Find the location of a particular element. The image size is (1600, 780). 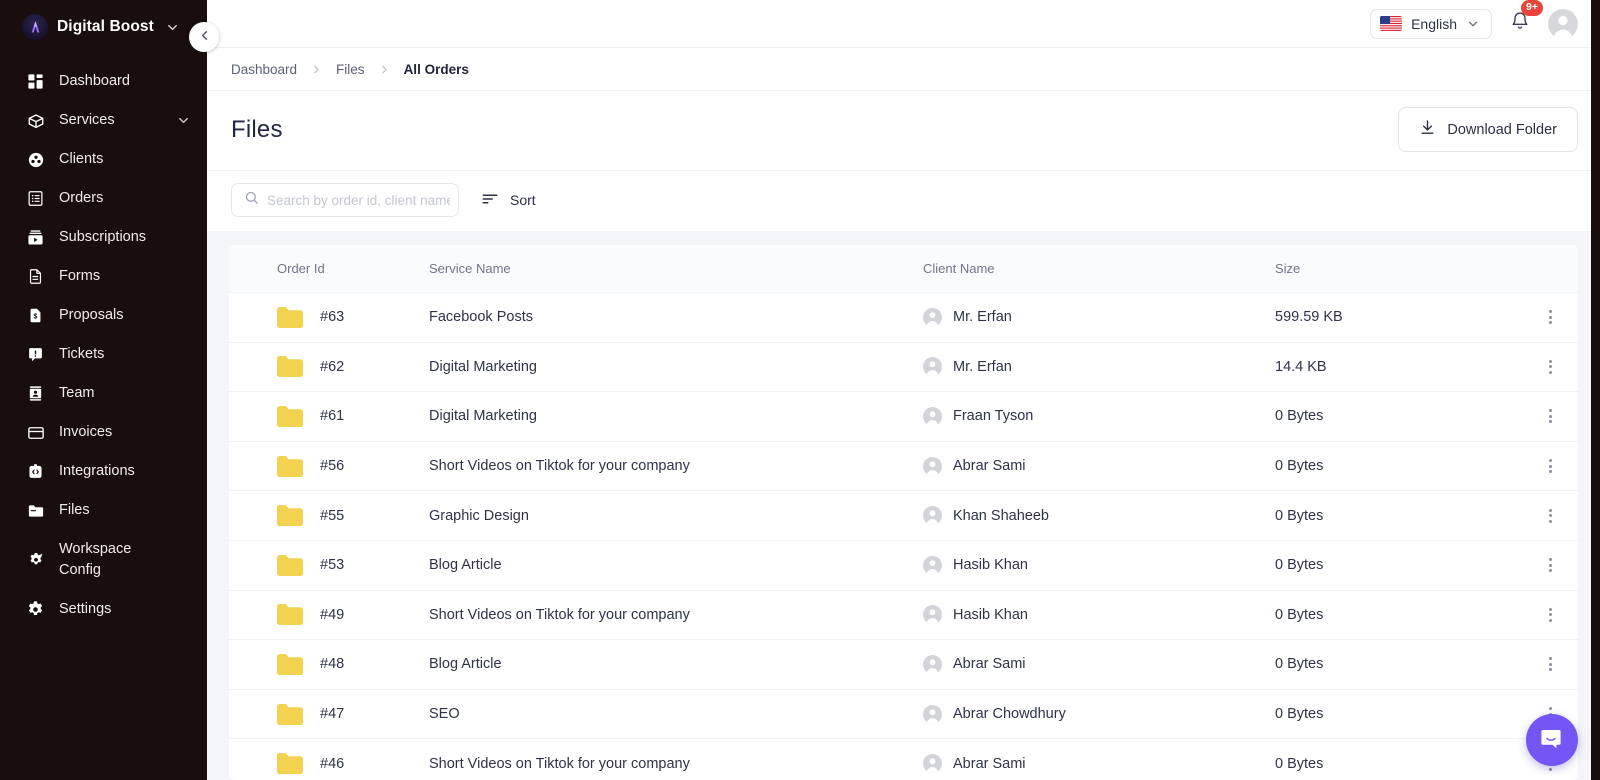

box-icon is located at coordinates (35, 120).